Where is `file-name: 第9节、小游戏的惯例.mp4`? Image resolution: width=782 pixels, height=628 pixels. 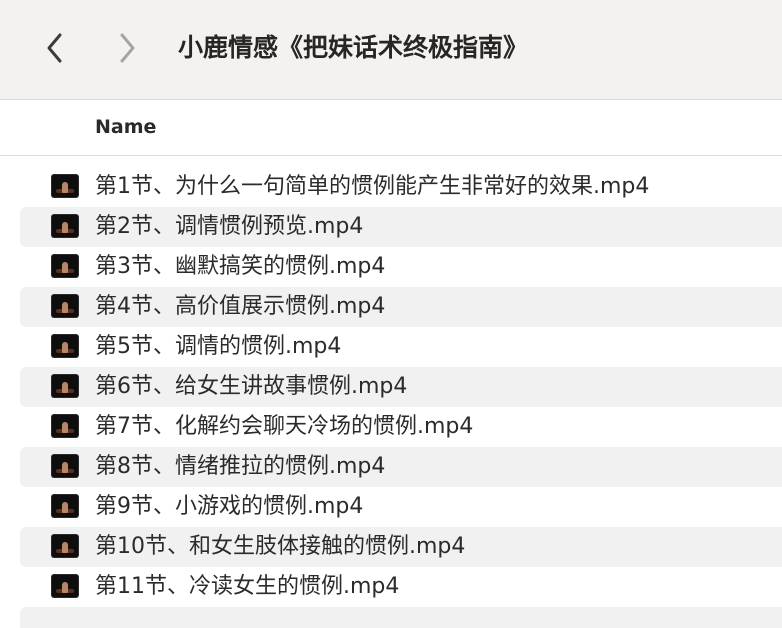
file-name: 第9节、小游戏的惯例.mp4 is located at coordinates (229, 506).